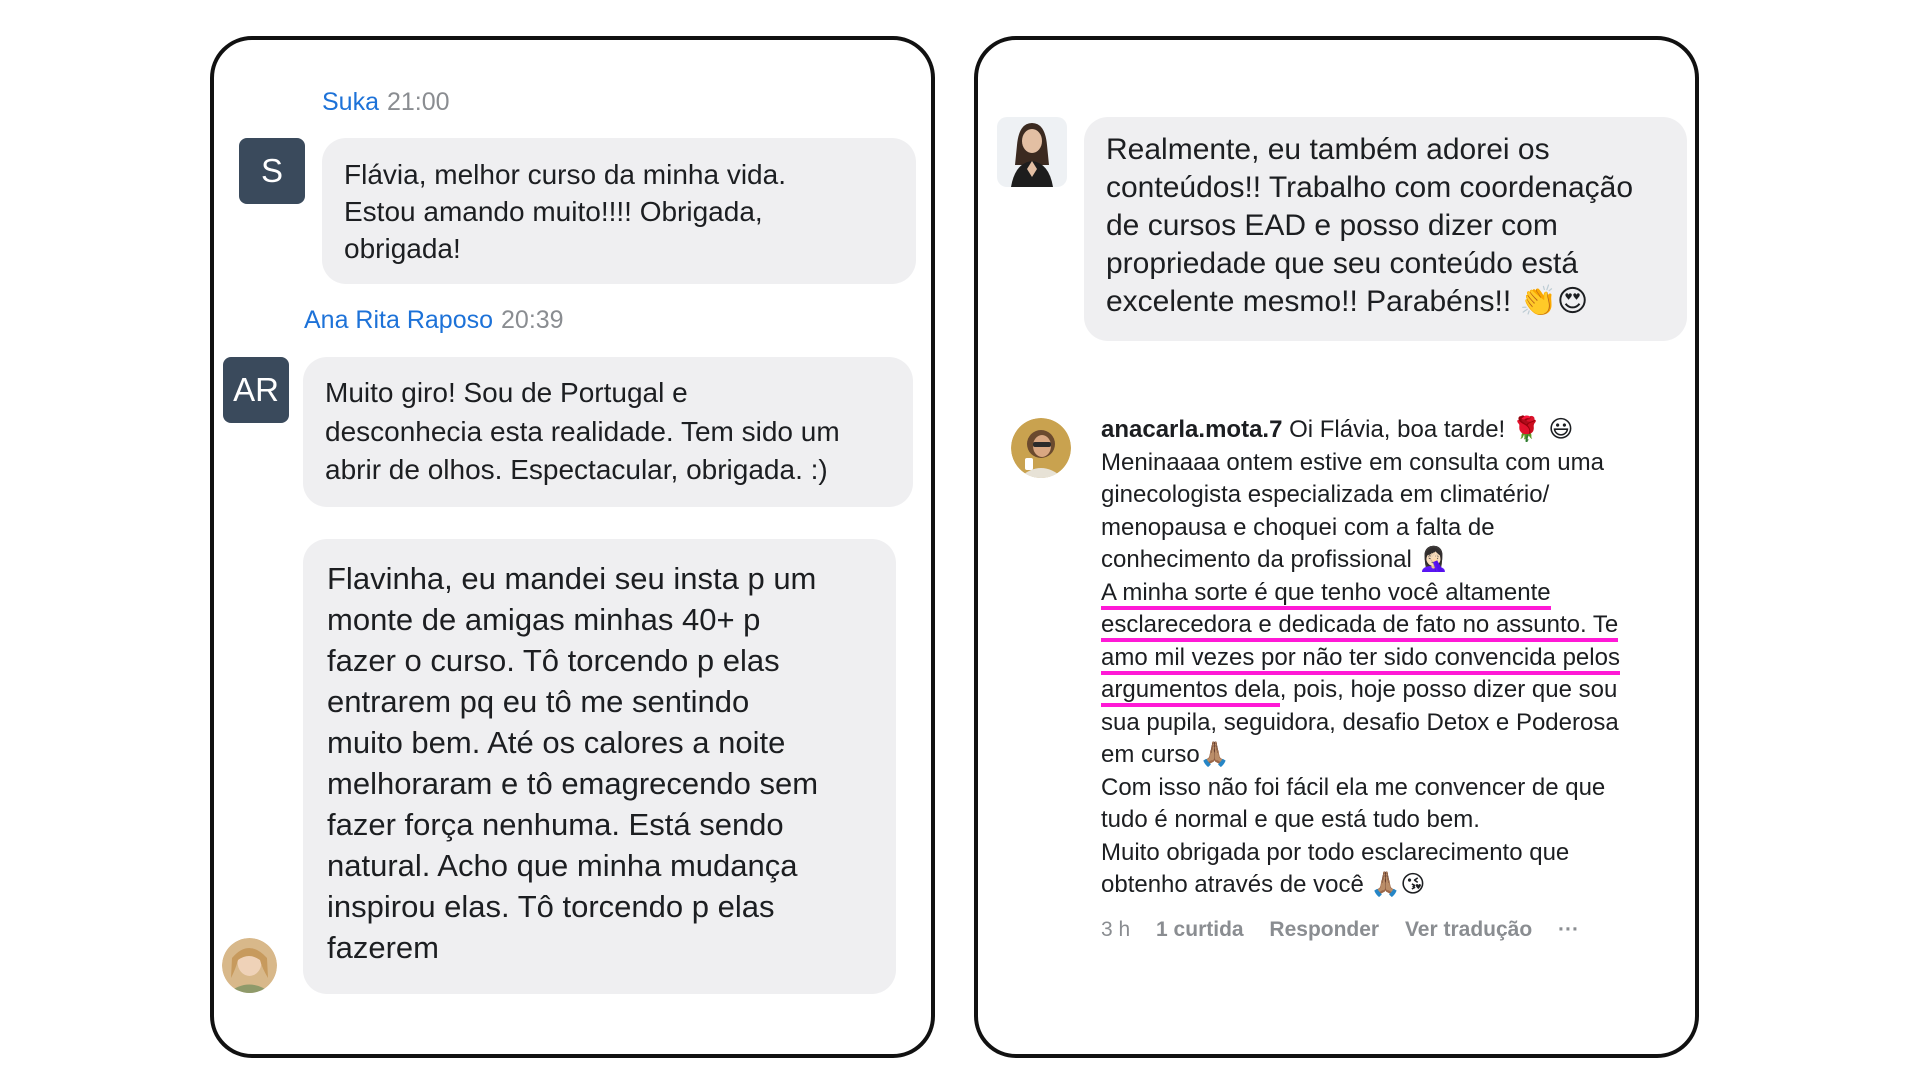  What do you see at coordinates (1165, 754) in the screenshot?
I see `comment-text: em curso🙏🏽` at bounding box center [1165, 754].